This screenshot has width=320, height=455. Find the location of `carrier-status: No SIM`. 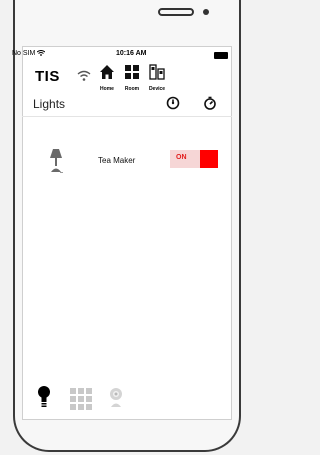

carrier-status: No SIM is located at coordinates (29, 53).